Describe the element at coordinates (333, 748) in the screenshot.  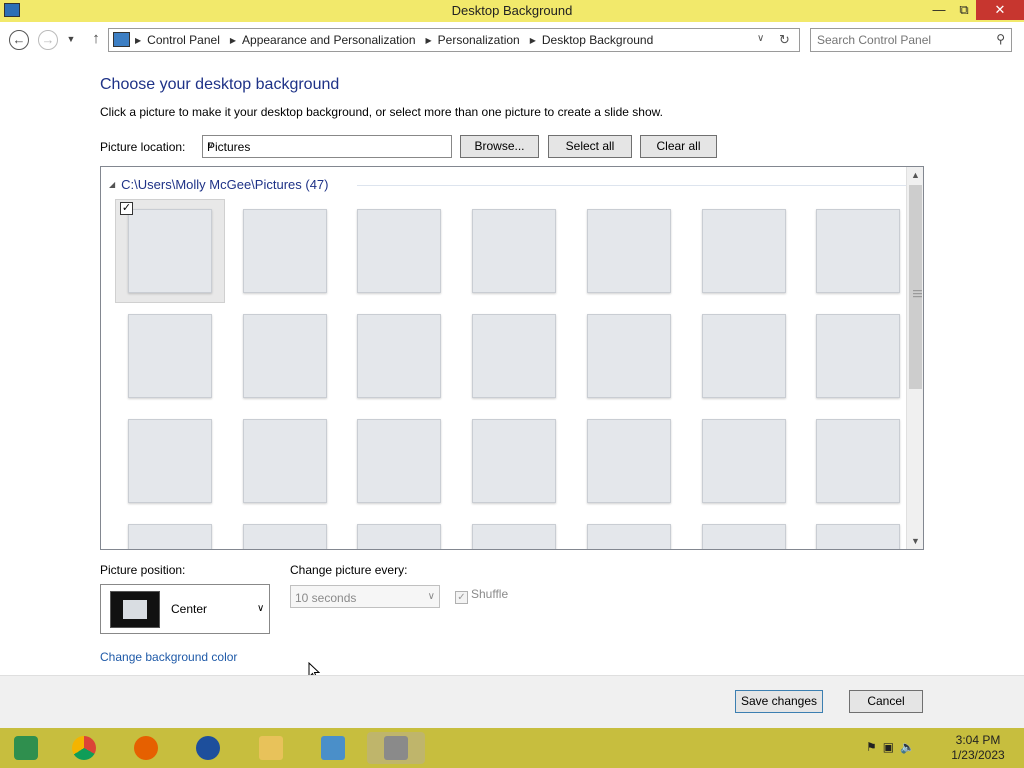
I see `taskbar-photos-icon` at that location.